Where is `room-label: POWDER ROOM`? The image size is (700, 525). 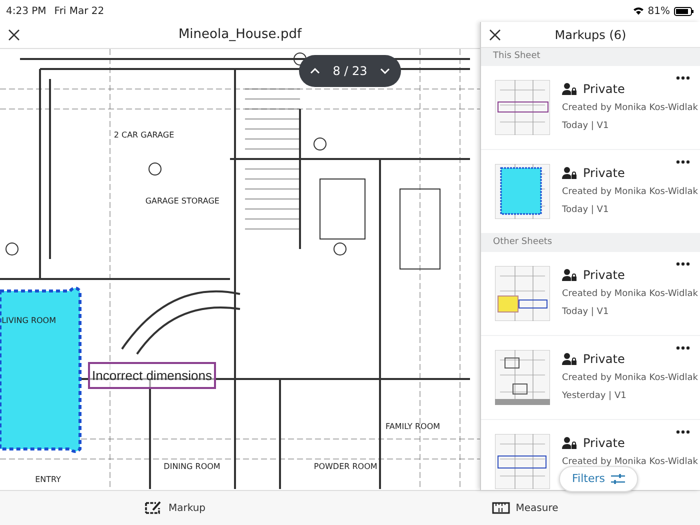
room-label: POWDER ROOM is located at coordinates (346, 466).